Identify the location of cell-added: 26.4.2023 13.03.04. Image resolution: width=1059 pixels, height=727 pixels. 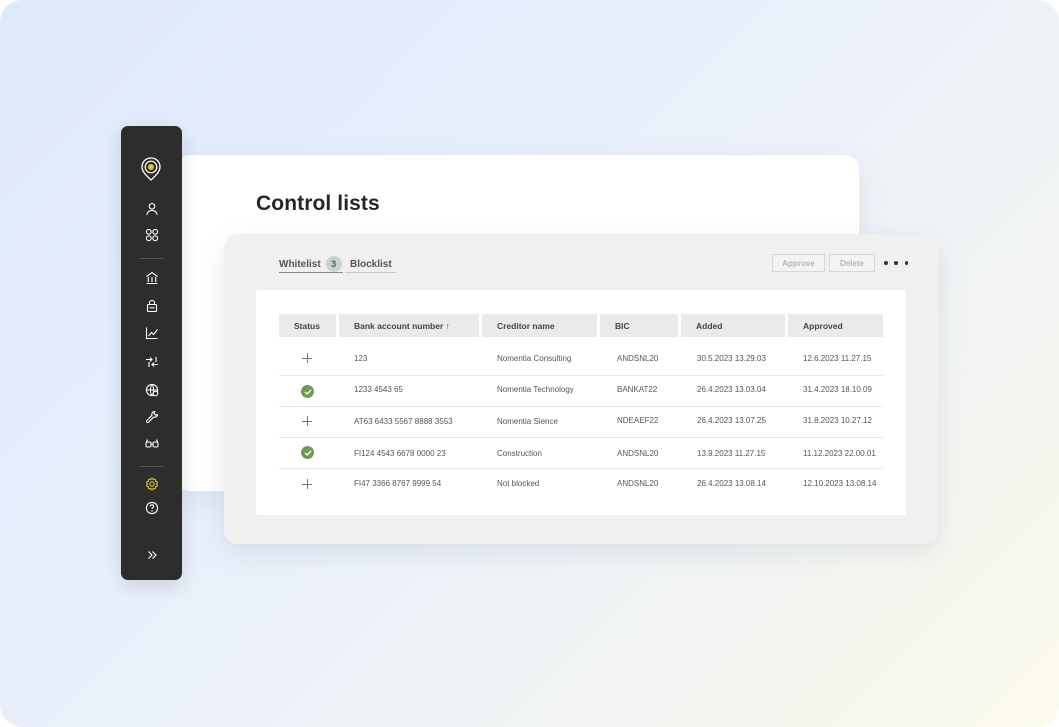
(731, 389).